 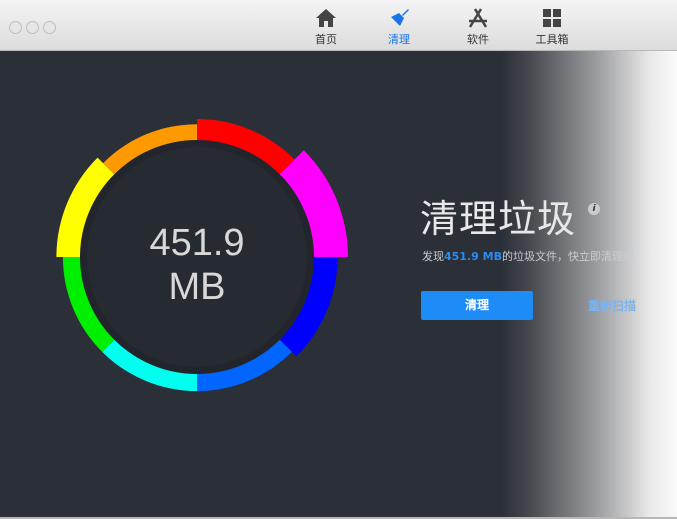 What do you see at coordinates (567, 256) in the screenshot?
I see `summary-suffix: 的垃圾文件，快立即清理吧` at bounding box center [567, 256].